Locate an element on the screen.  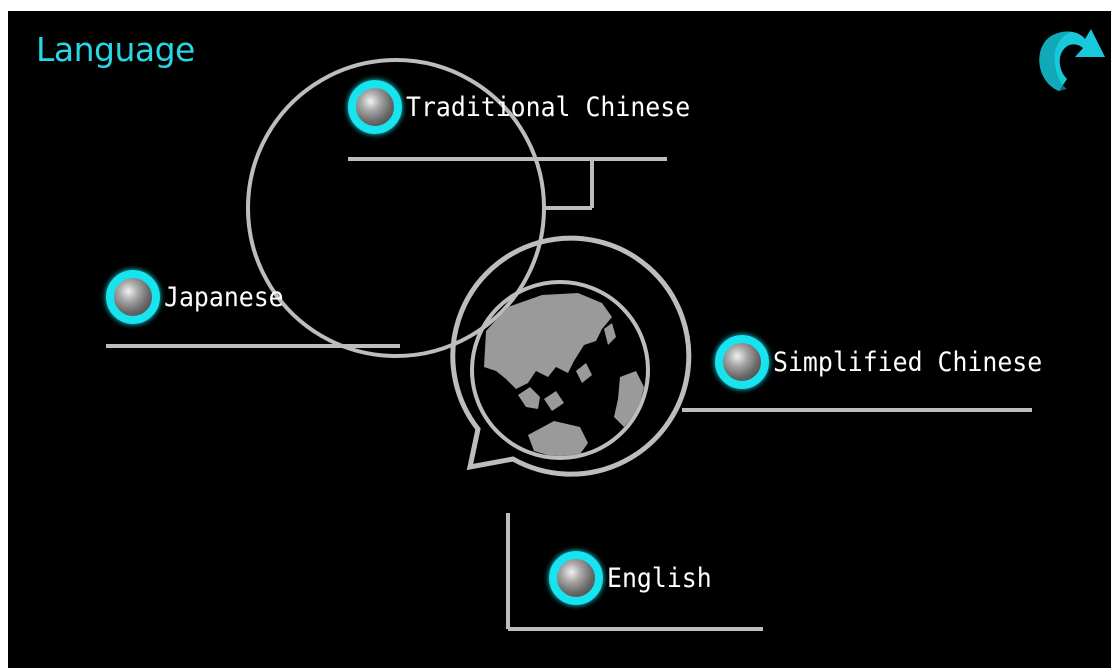
language-option-simplified-chinese: Simplified Chinese is located at coordinates (890, 362).